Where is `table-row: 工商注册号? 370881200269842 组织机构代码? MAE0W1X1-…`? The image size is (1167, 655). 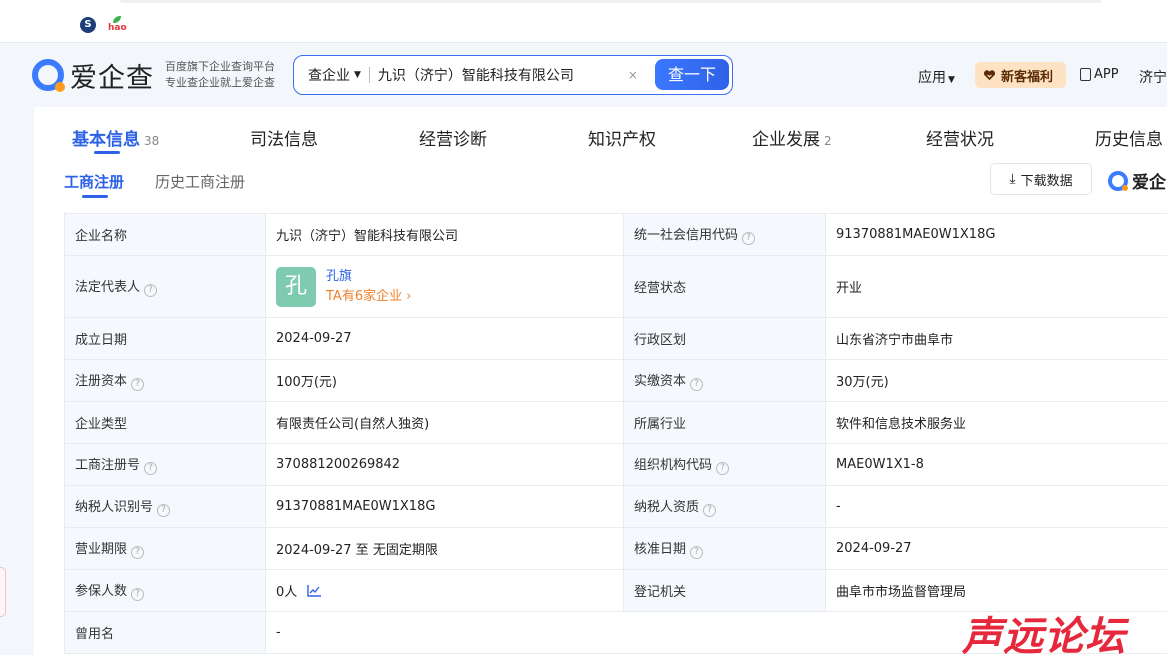
table-row: 工商注册号? 370881200269842 组织机构代码? MAE0W1X1-… is located at coordinates (615, 464).